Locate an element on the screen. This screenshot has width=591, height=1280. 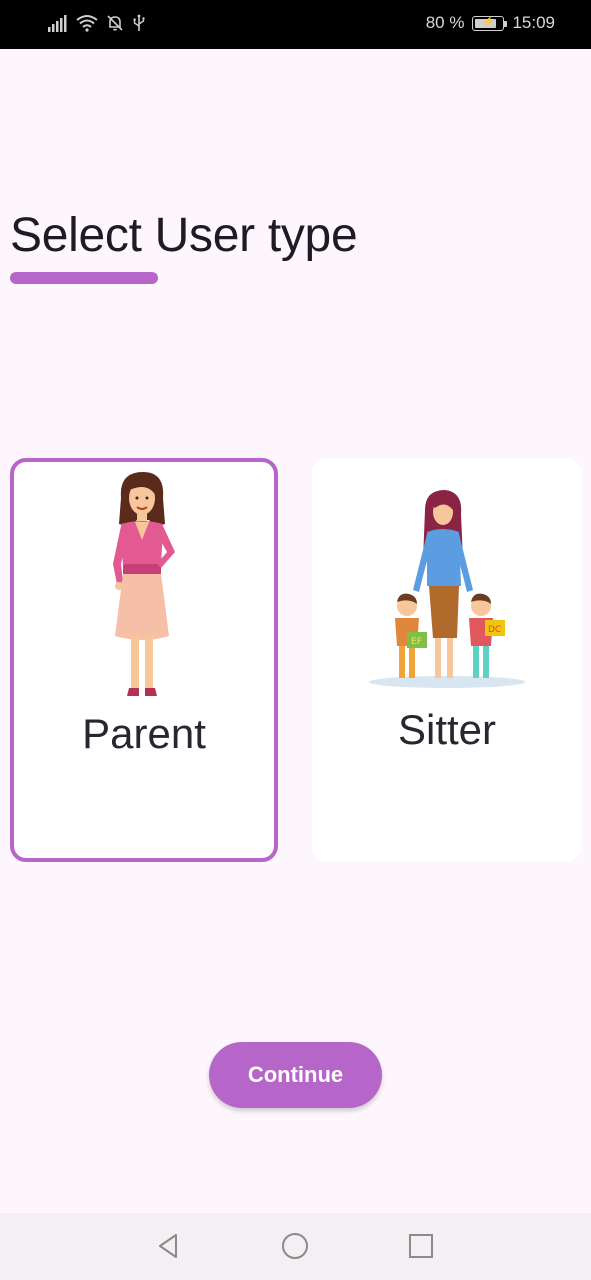
parent-woman-illustration is located at coordinates (144, 584).